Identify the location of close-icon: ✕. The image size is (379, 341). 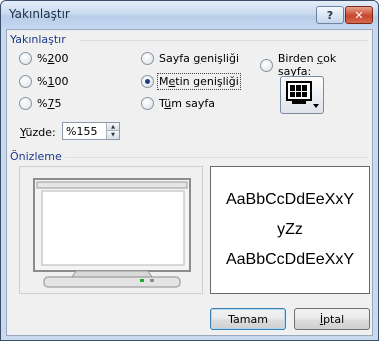
(359, 15).